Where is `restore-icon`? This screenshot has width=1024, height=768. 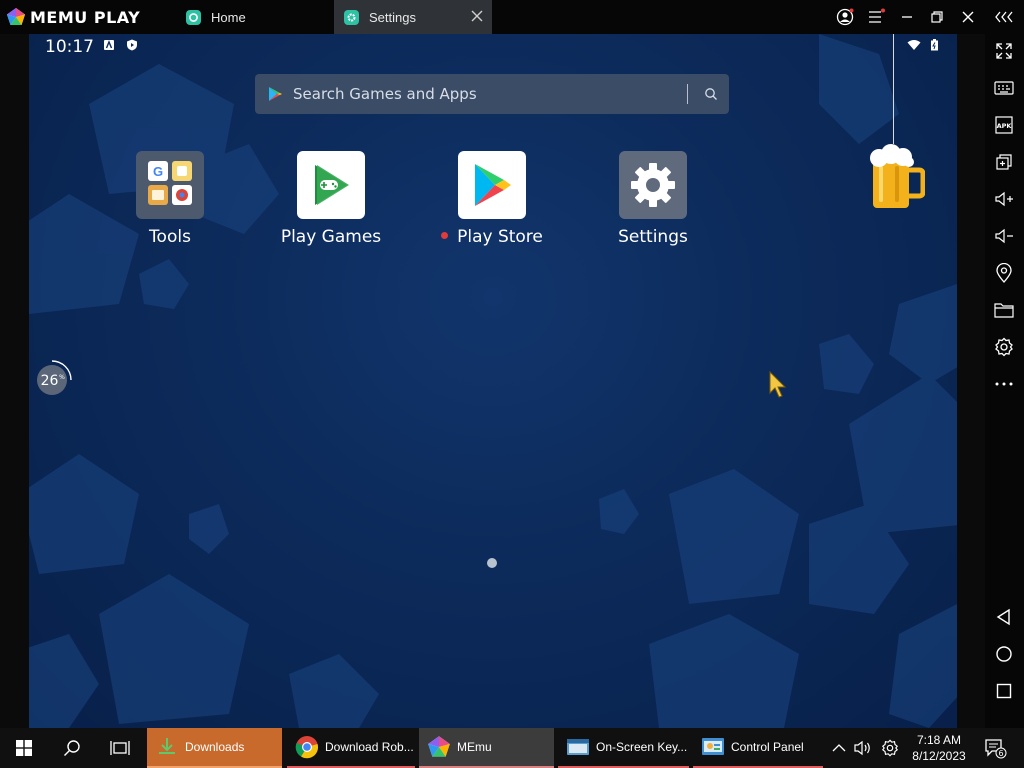
restore-icon is located at coordinates (937, 17).